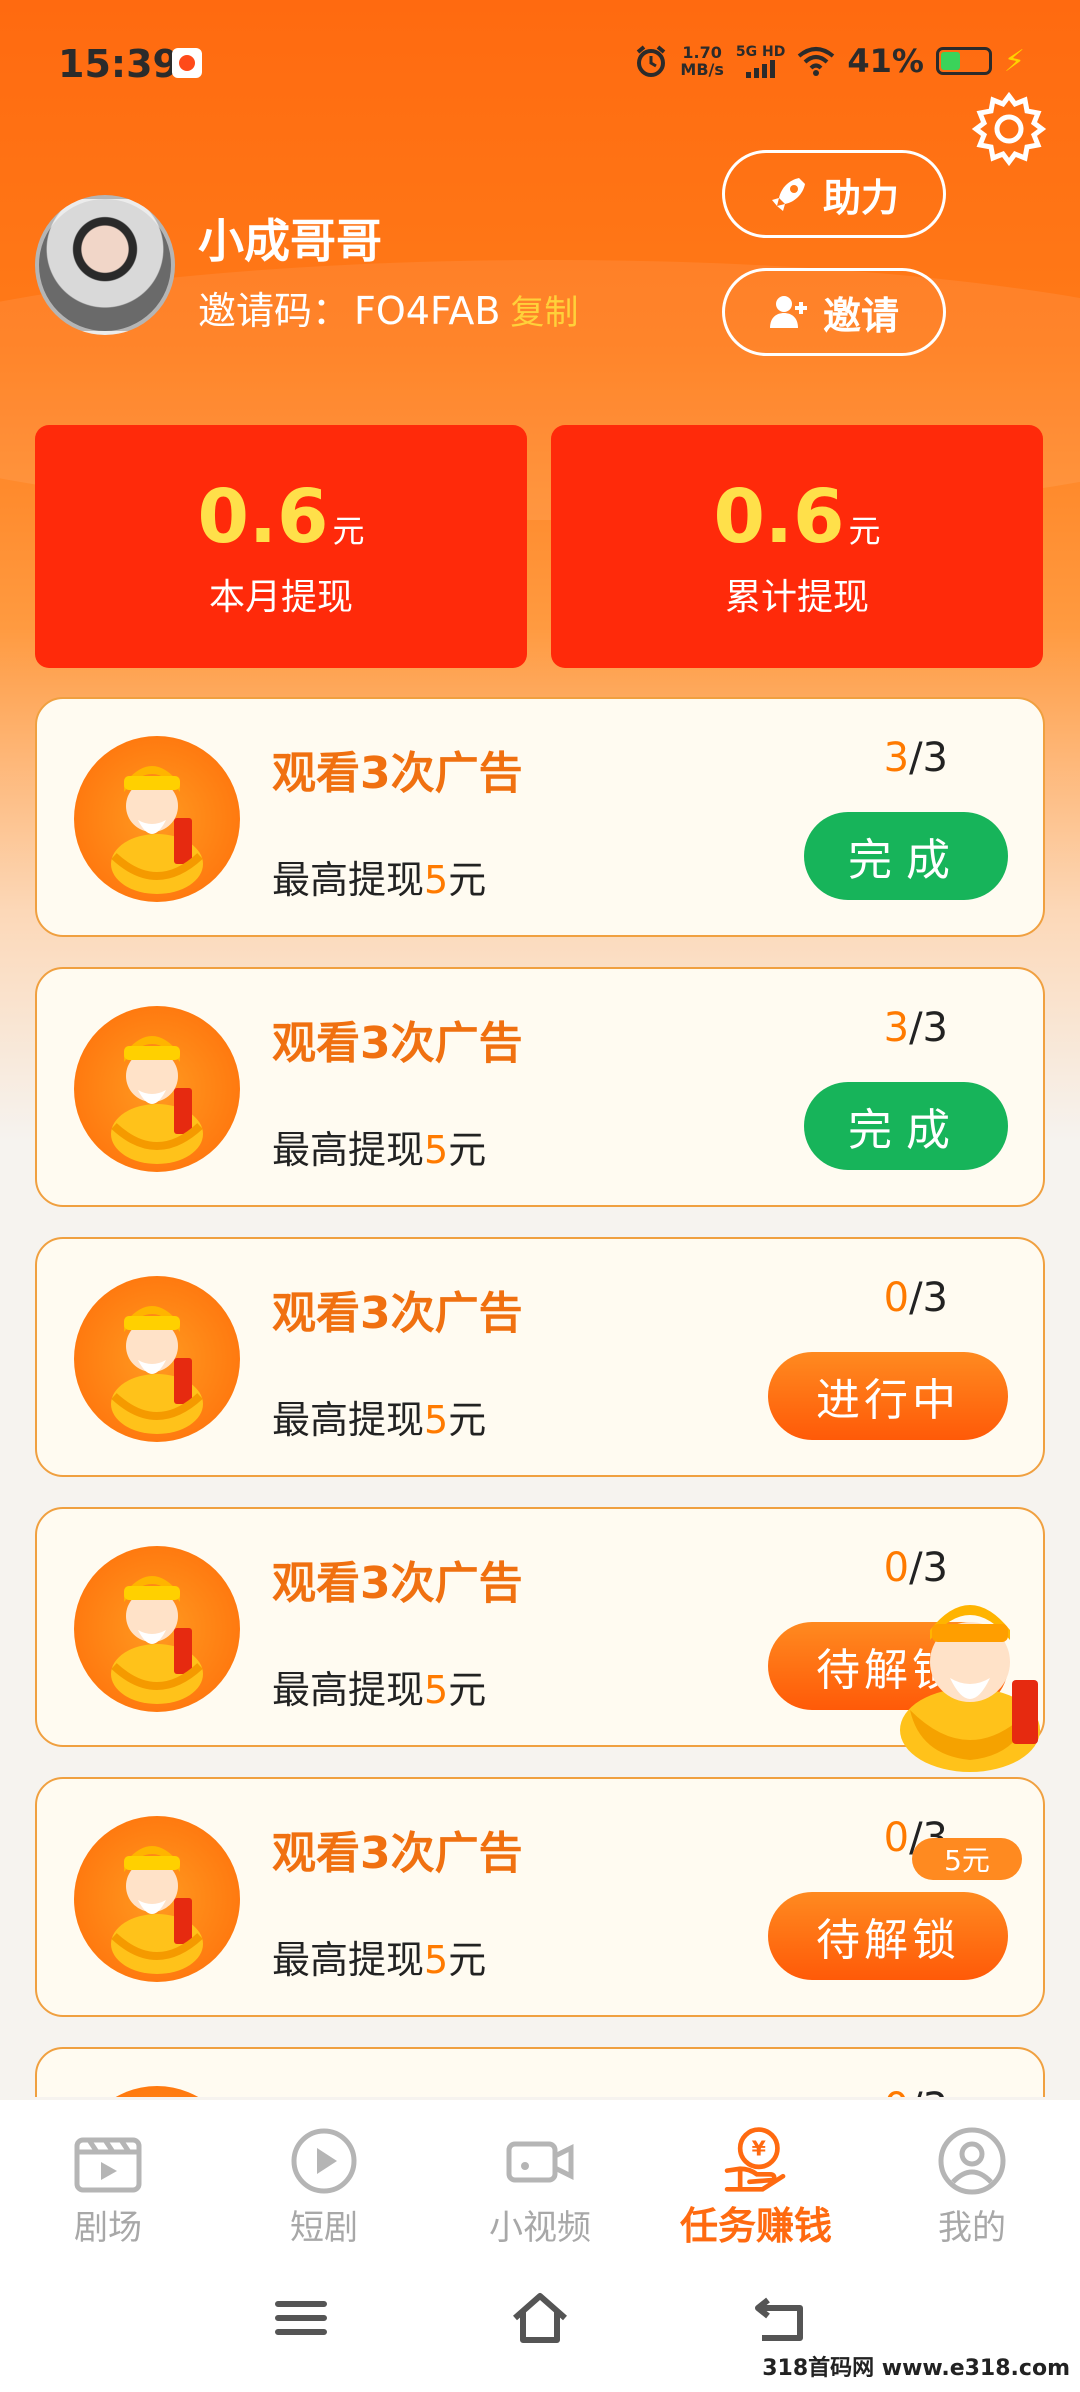  I want to click on nav-label: 短剧, so click(324, 2228).